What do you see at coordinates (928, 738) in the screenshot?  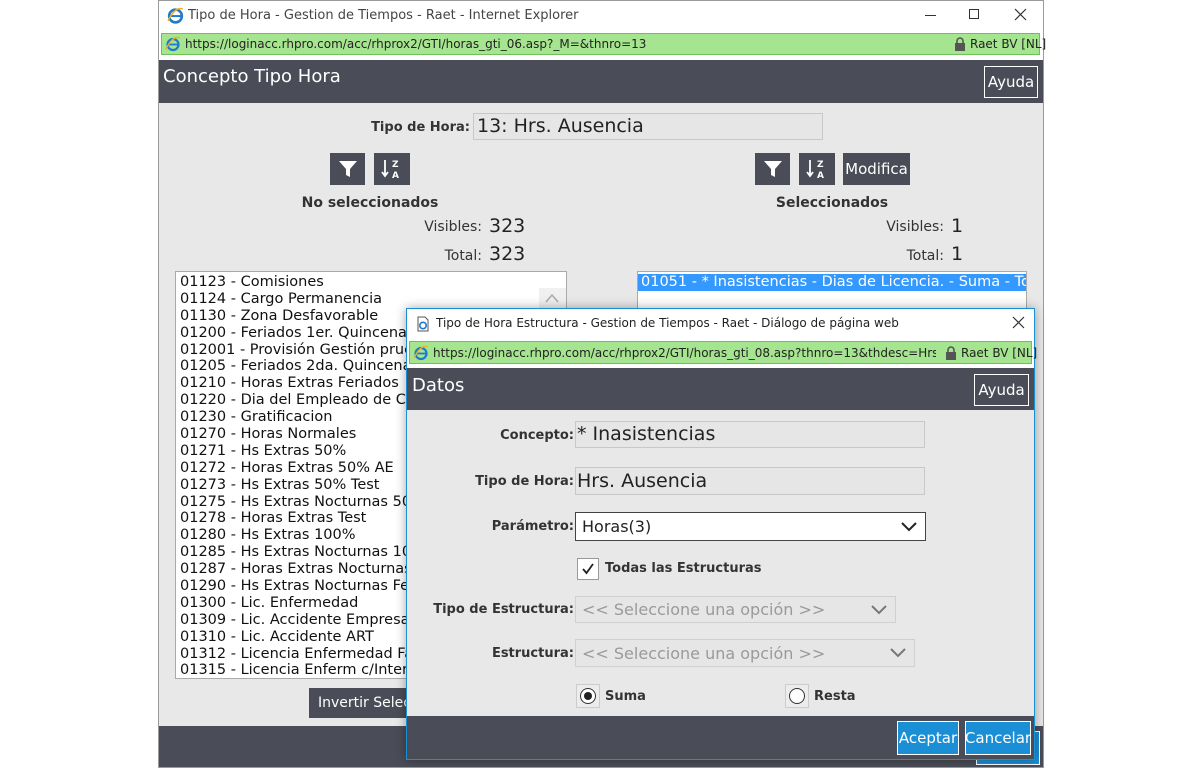 I see `accept-button: Aceptar` at bounding box center [928, 738].